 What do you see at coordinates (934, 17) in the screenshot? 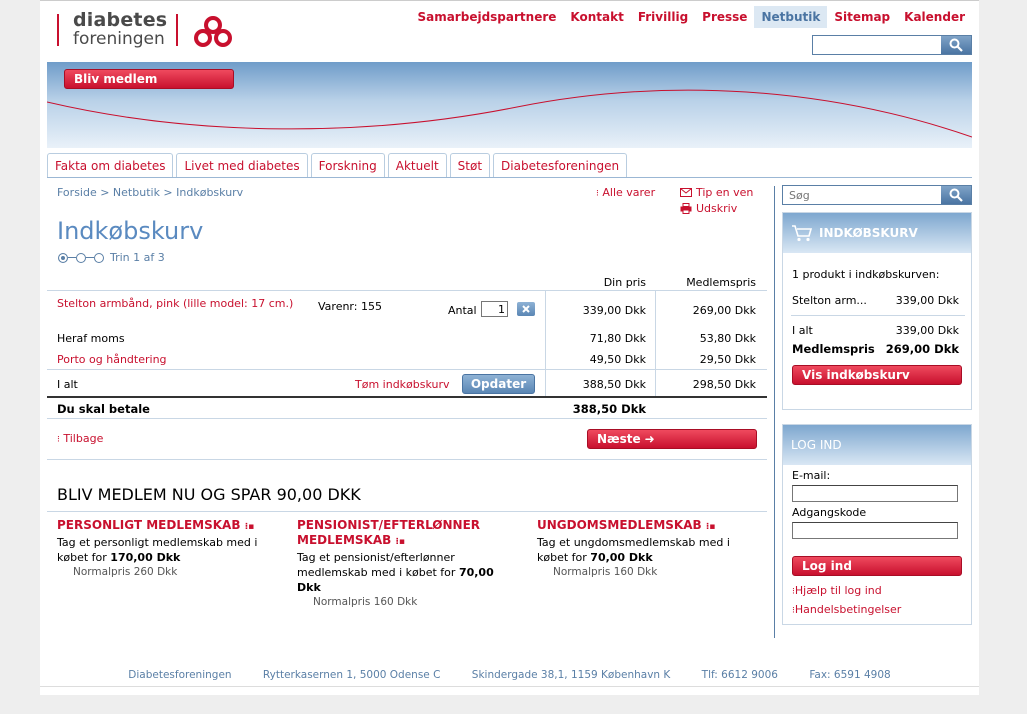
I see `nav-kalender: Kalender` at bounding box center [934, 17].